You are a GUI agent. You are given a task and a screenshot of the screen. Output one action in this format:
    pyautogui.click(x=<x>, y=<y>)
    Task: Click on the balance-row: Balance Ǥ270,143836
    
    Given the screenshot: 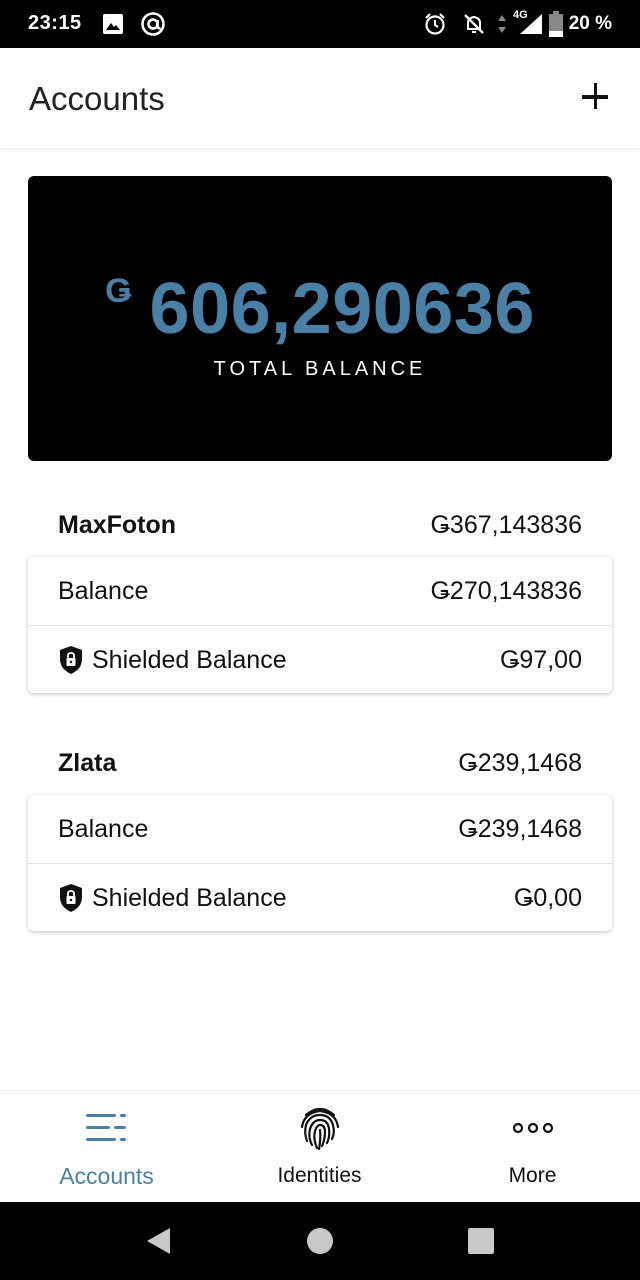 What is the action you would take?
    pyautogui.click(x=320, y=591)
    